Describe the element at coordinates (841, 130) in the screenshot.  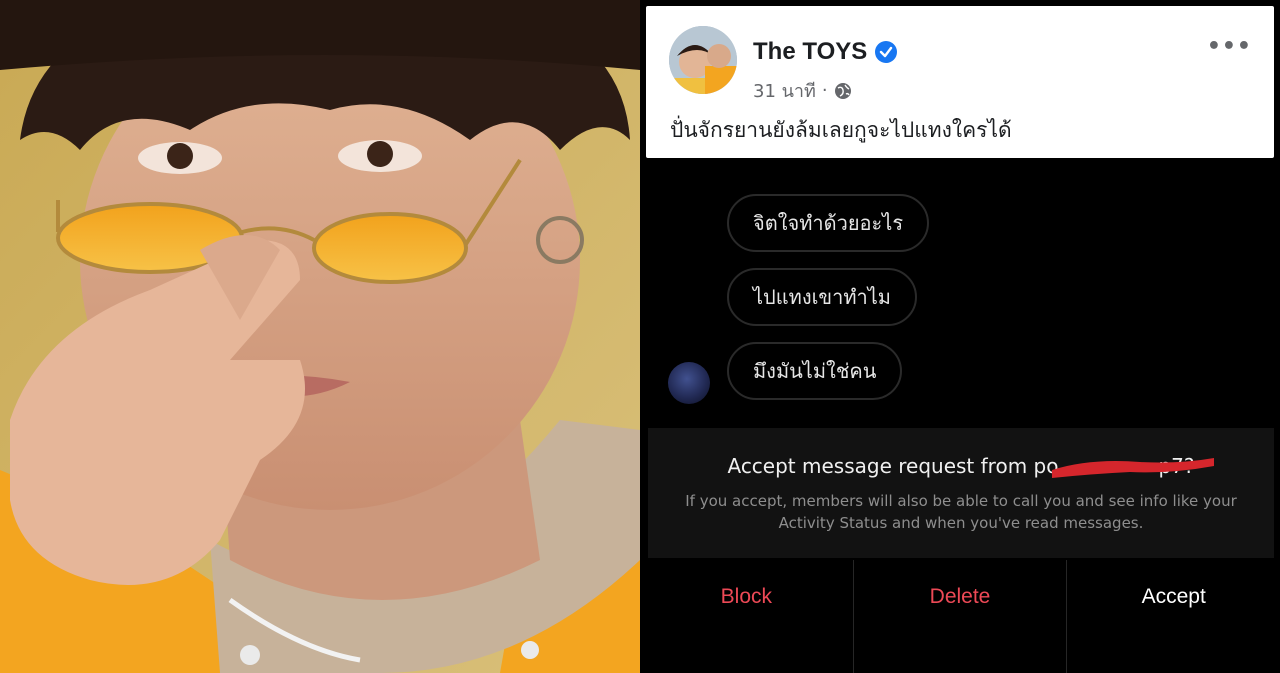
I see `post-text: ปั่นจักรยานยังล้มเลยกูจะไปแทงใครได้` at that location.